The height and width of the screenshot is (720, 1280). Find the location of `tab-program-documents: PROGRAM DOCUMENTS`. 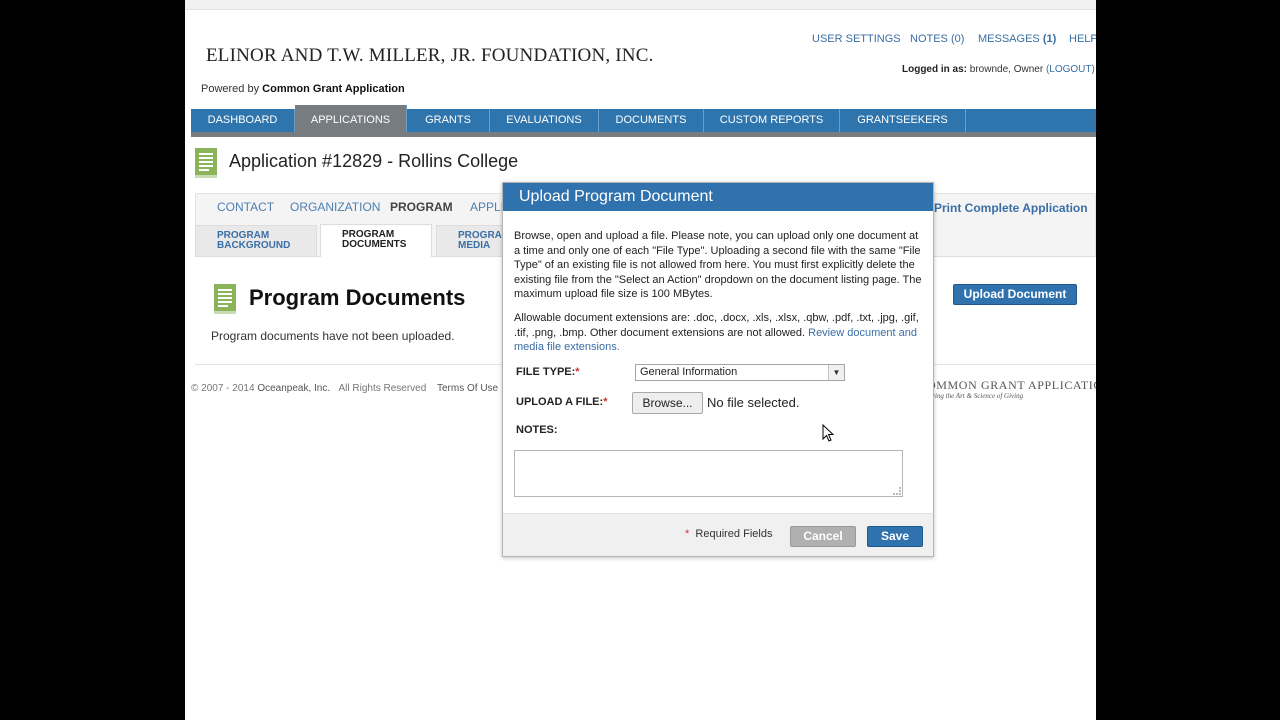

tab-program-documents: PROGRAM DOCUMENTS is located at coordinates (376, 240).